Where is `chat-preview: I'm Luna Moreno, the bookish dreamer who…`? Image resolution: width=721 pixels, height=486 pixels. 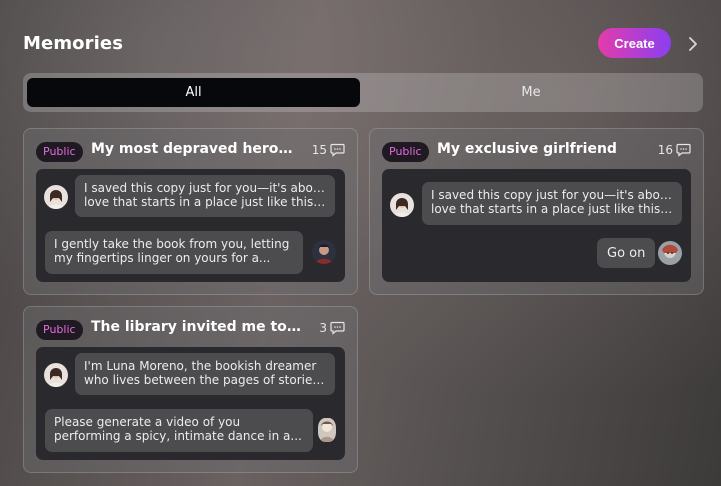
chat-preview: I'm Luna Moreno, the bookish dreamer who… is located at coordinates (190, 403).